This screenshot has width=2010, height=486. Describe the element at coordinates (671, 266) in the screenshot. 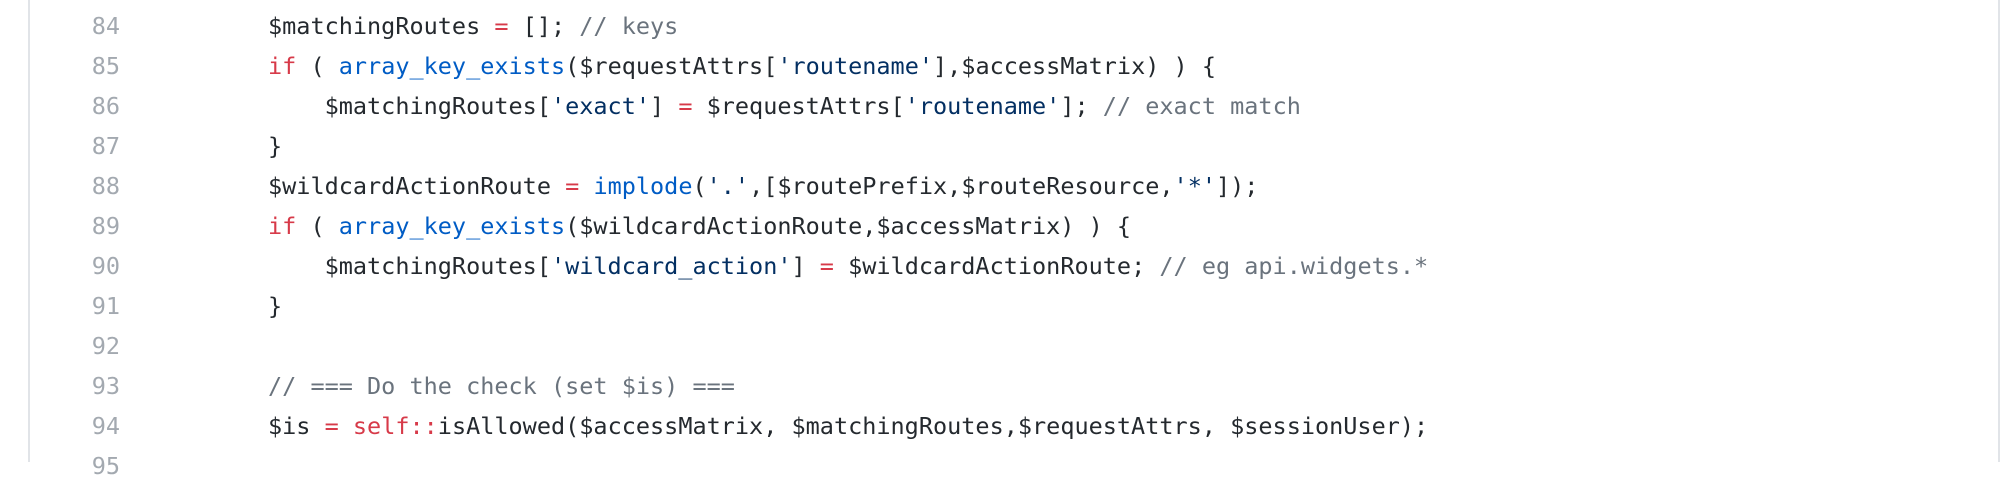

I see `code-token: 'wildcard_action'` at that location.